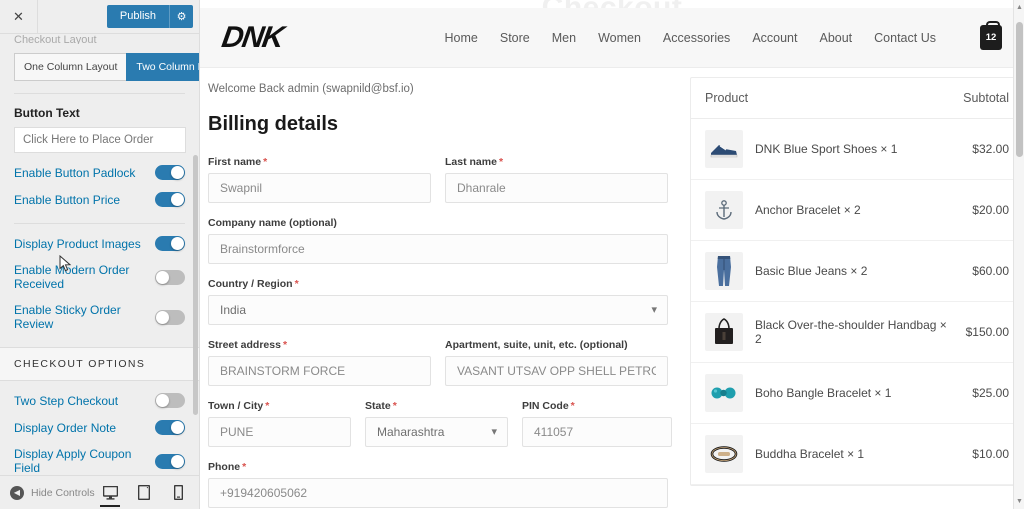 This screenshot has height=509, width=1024. I want to click on layout-toggle-group: One Column Layout Two Column Layout, so click(99, 68).